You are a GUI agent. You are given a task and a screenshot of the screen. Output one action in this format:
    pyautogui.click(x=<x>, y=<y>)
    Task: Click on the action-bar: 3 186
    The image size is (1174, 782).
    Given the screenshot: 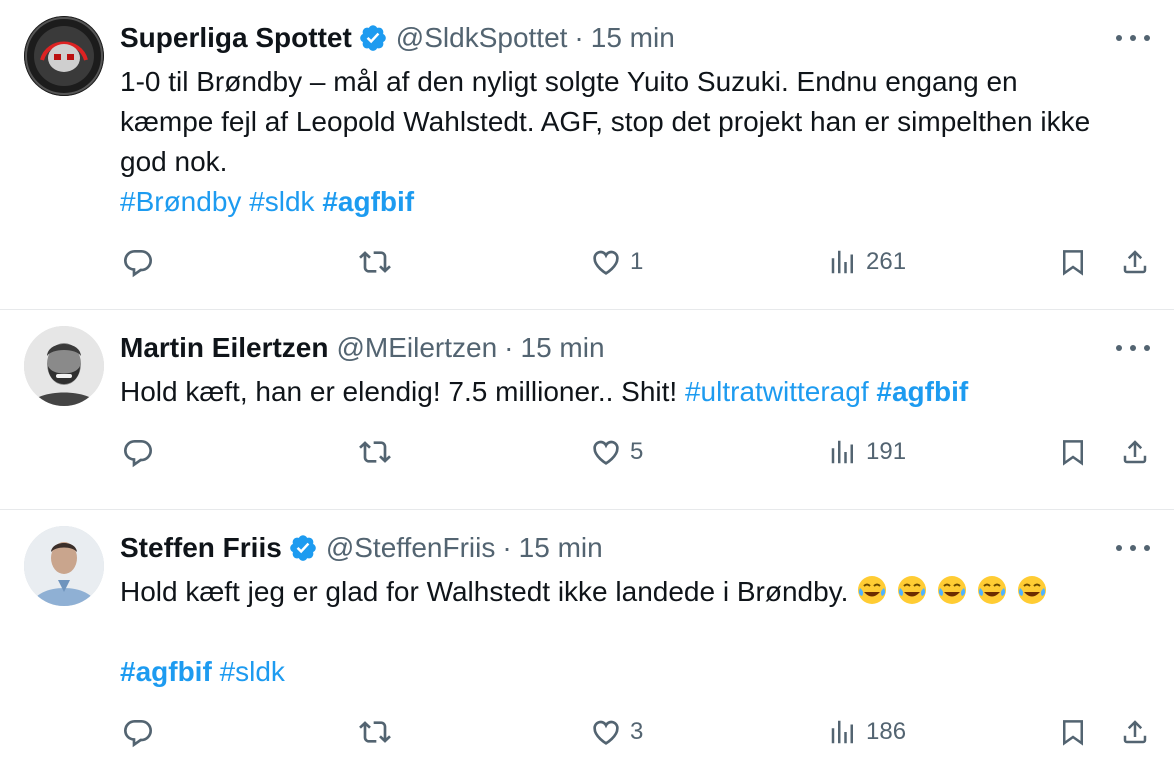 What is the action you would take?
    pyautogui.click(x=635, y=734)
    